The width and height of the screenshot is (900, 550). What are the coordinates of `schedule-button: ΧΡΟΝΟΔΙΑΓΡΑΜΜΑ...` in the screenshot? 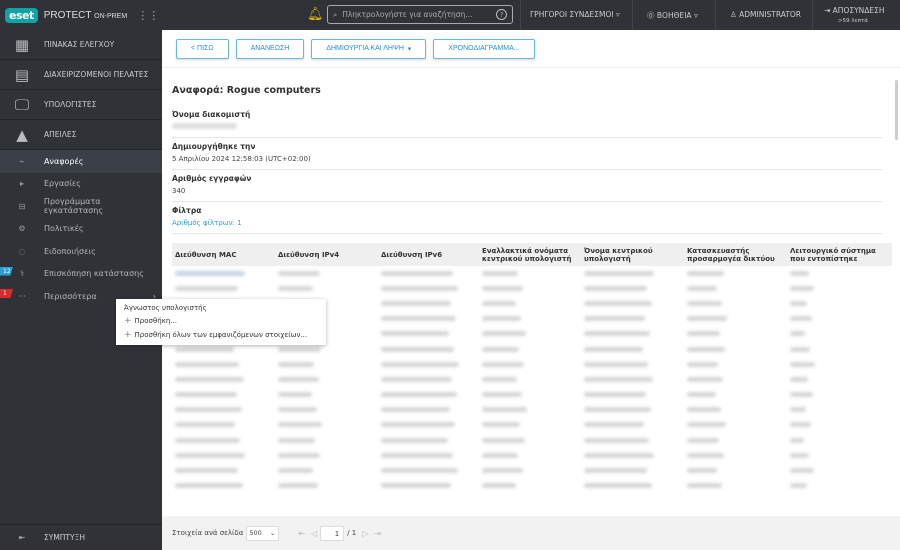 It's located at (484, 48).